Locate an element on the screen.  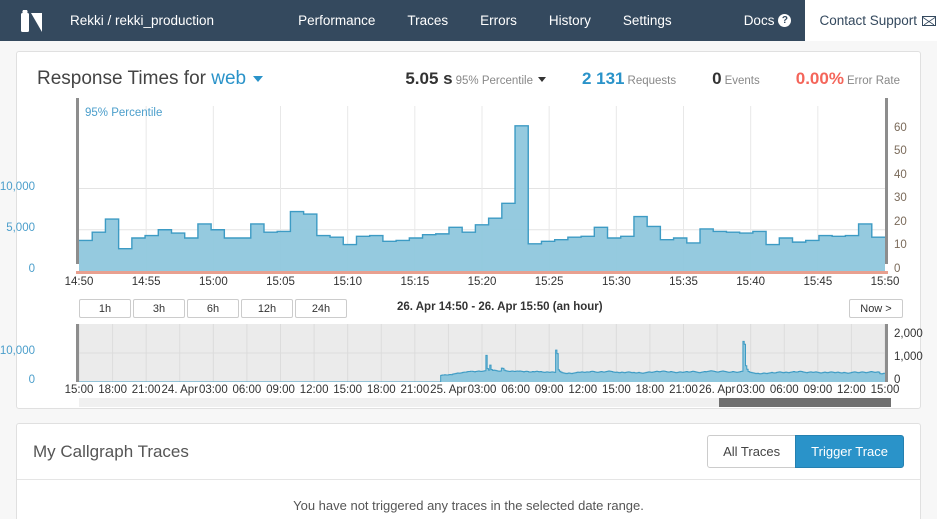
mini-chart-y-tick-right: 2,000 is located at coordinates (908, 333).